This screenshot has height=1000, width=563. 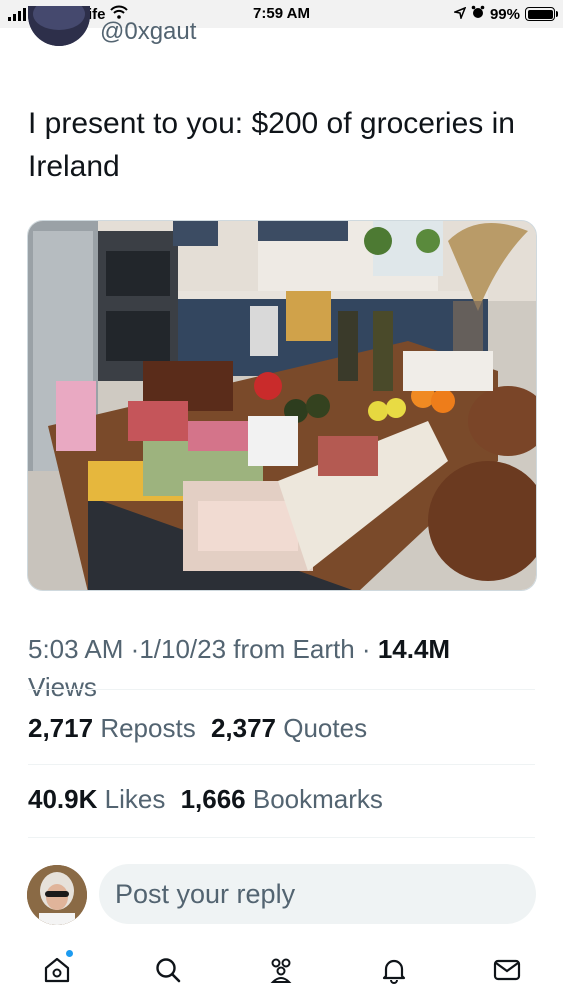 I want to click on nav-home, so click(x=57, y=972).